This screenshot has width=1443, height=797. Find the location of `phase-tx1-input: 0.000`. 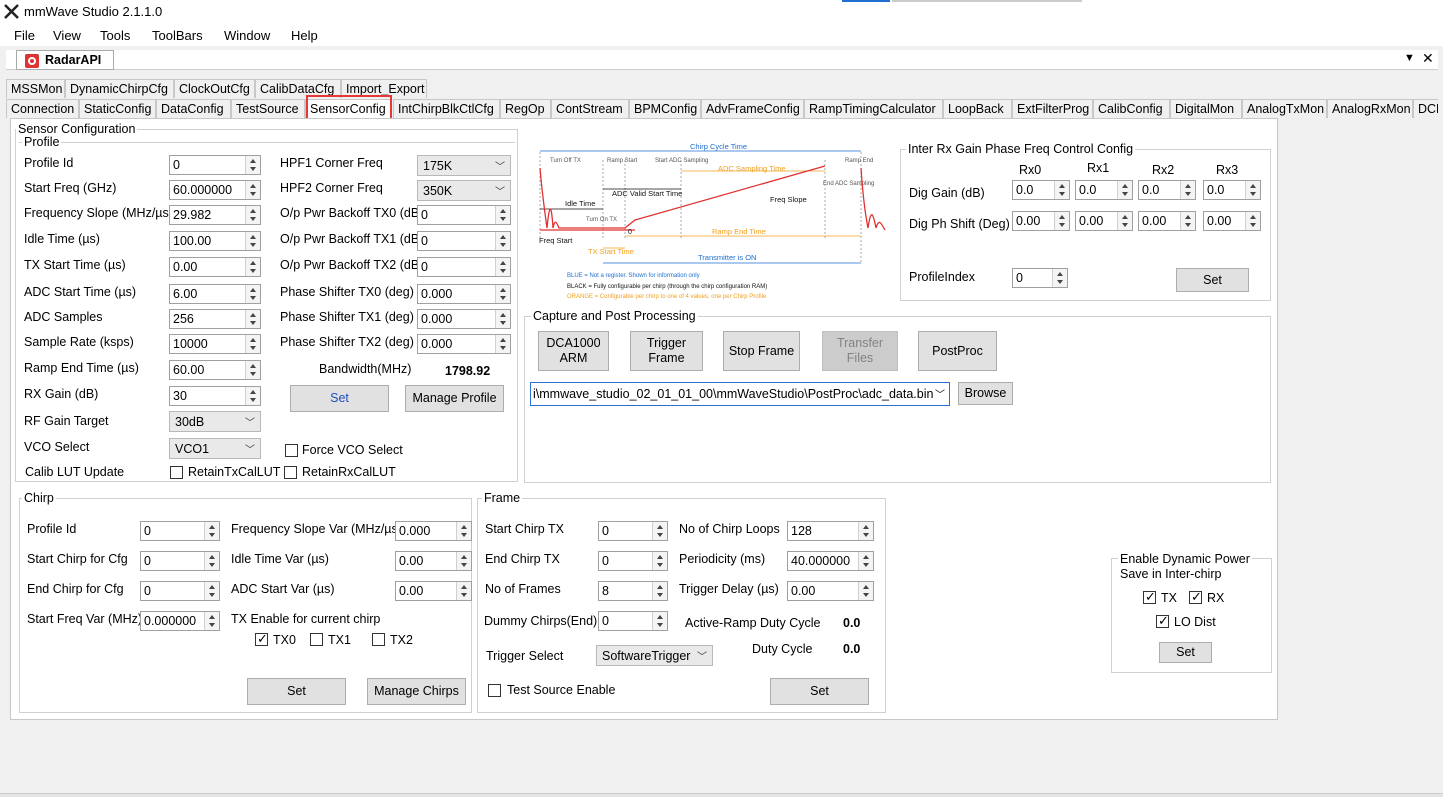

phase-tx1-input: 0.000 is located at coordinates (464, 319).